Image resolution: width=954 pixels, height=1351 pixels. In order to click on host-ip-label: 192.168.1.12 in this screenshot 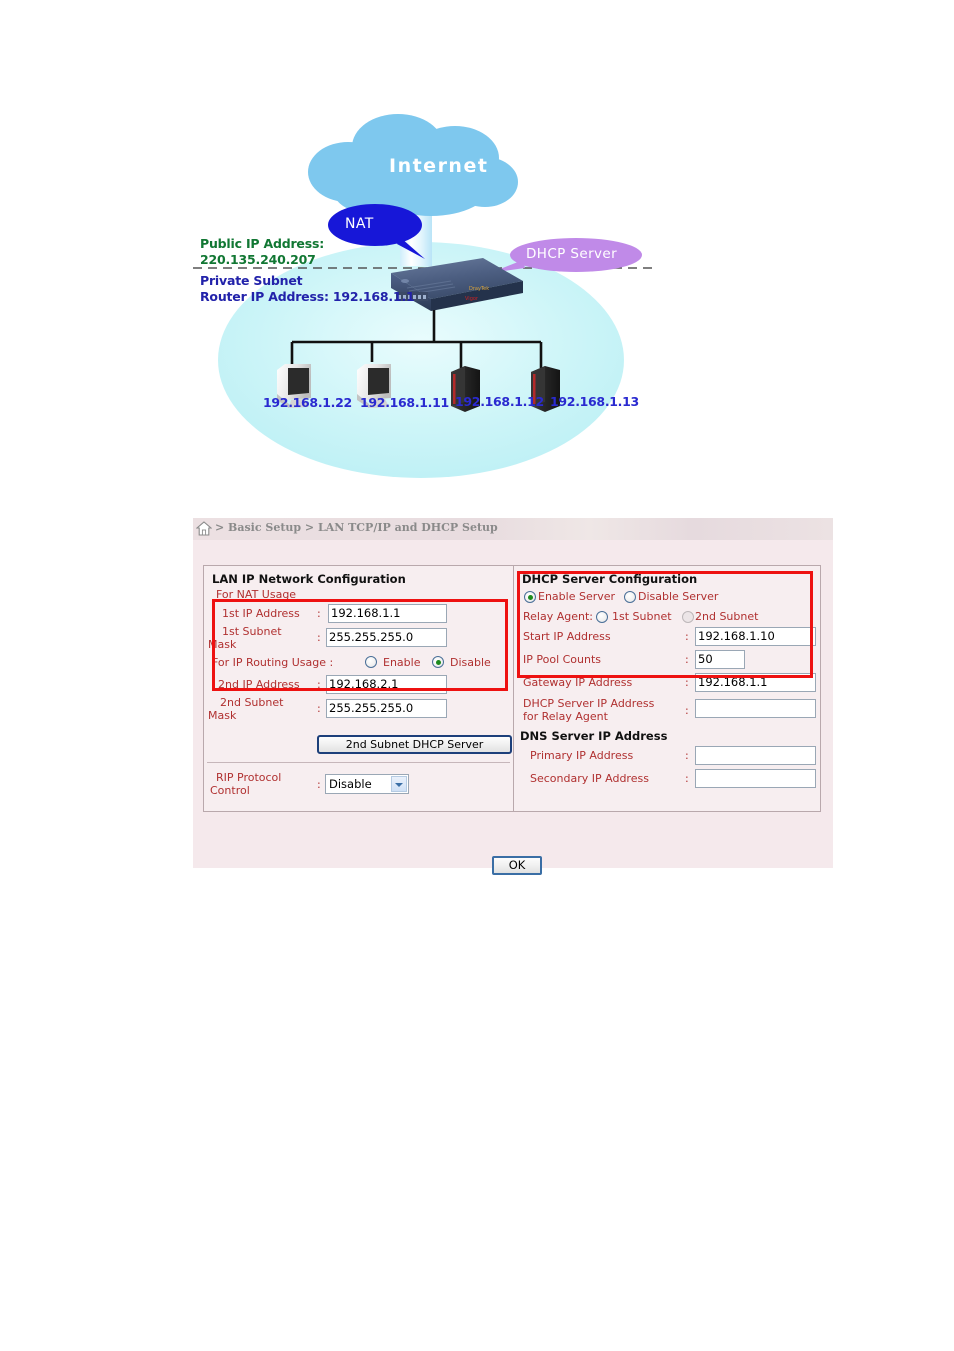, I will do `click(499, 401)`.